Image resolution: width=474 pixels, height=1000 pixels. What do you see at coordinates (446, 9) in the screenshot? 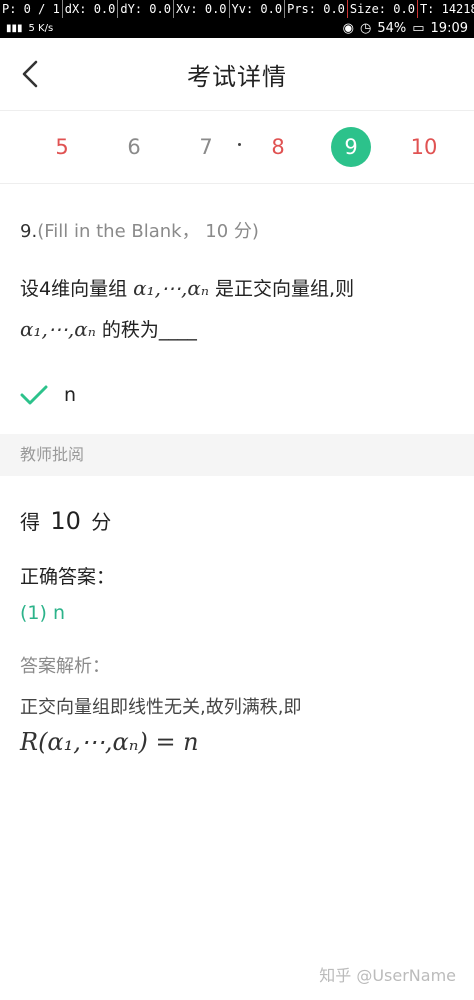
I see `debug-field: T: 142180` at bounding box center [446, 9].